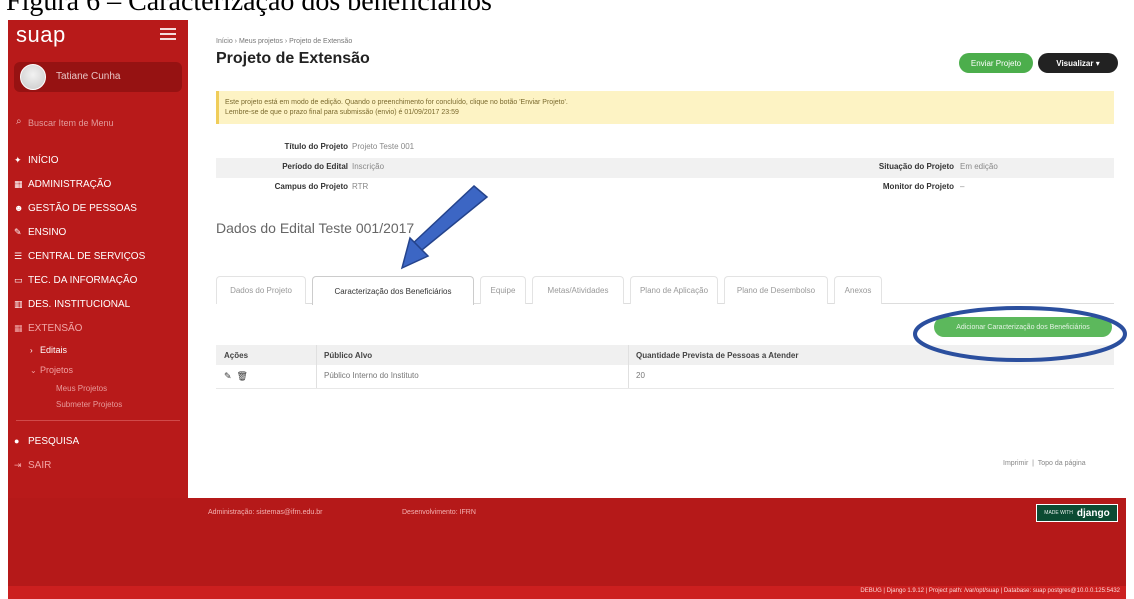 The width and height of the screenshot is (1134, 599). What do you see at coordinates (1058, 513) in the screenshot?
I see `django-badge-small: MADE WITH` at bounding box center [1058, 513].